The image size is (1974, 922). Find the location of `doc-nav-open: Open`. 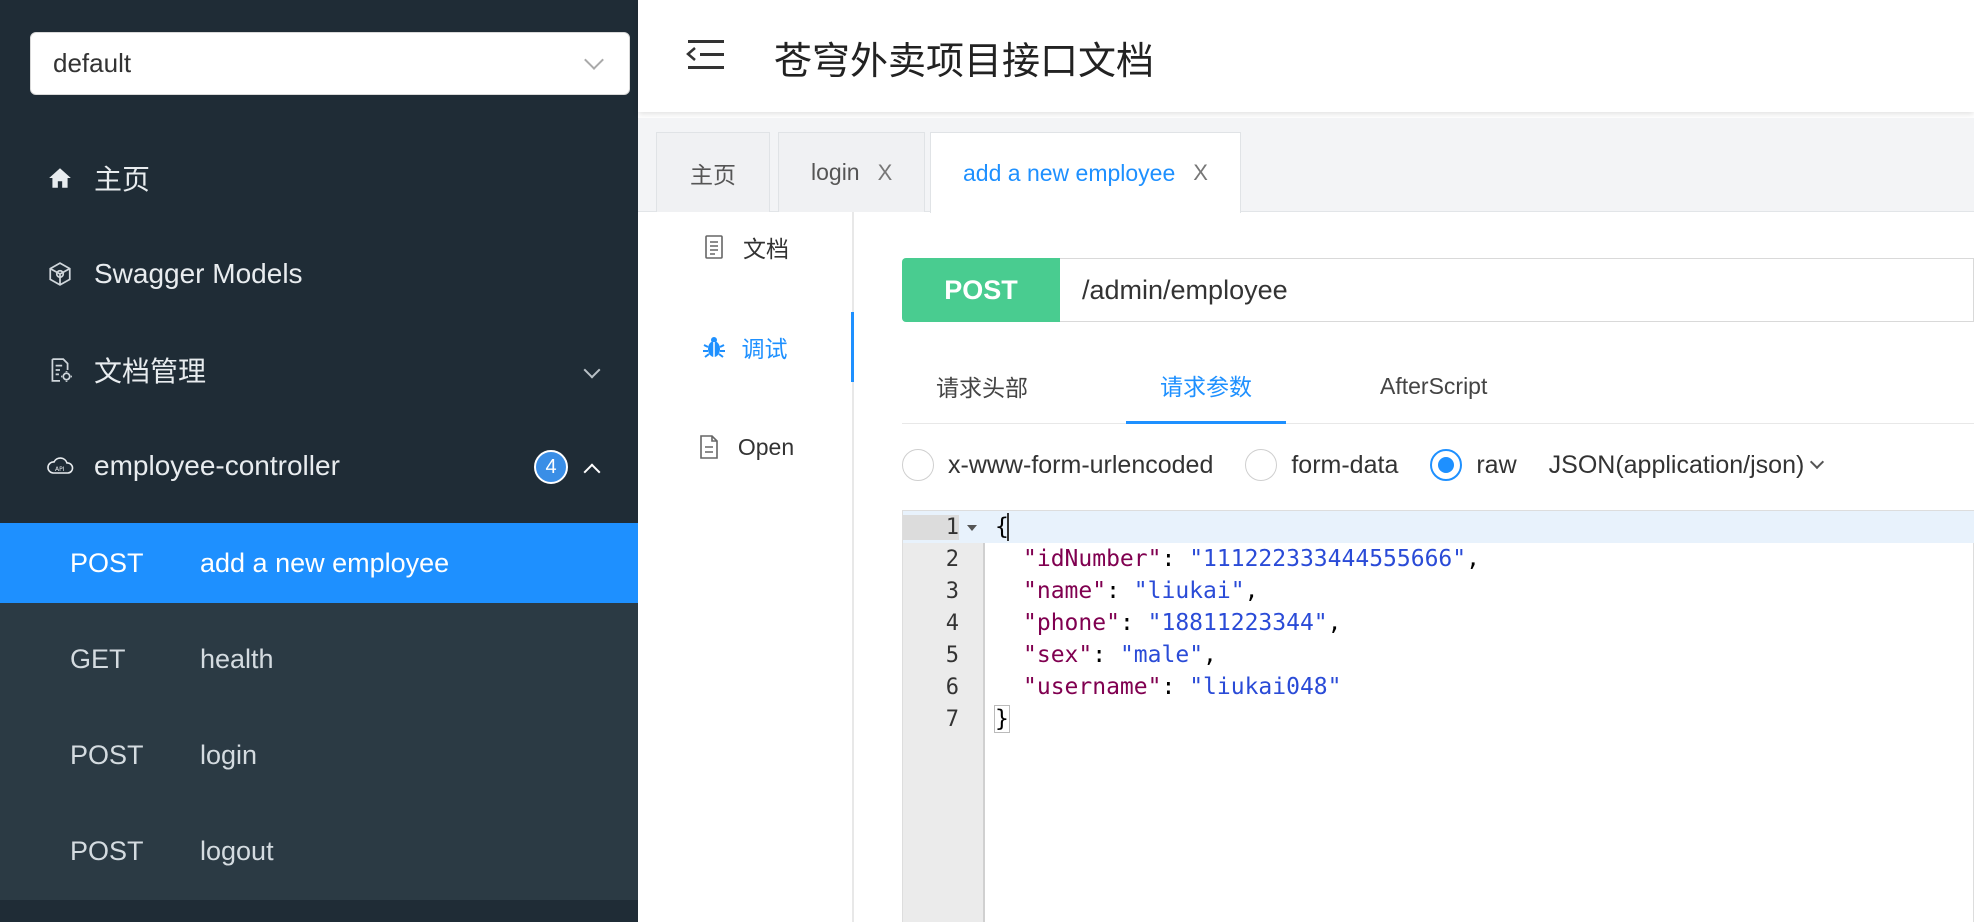

doc-nav-open: Open is located at coordinates (746, 447).